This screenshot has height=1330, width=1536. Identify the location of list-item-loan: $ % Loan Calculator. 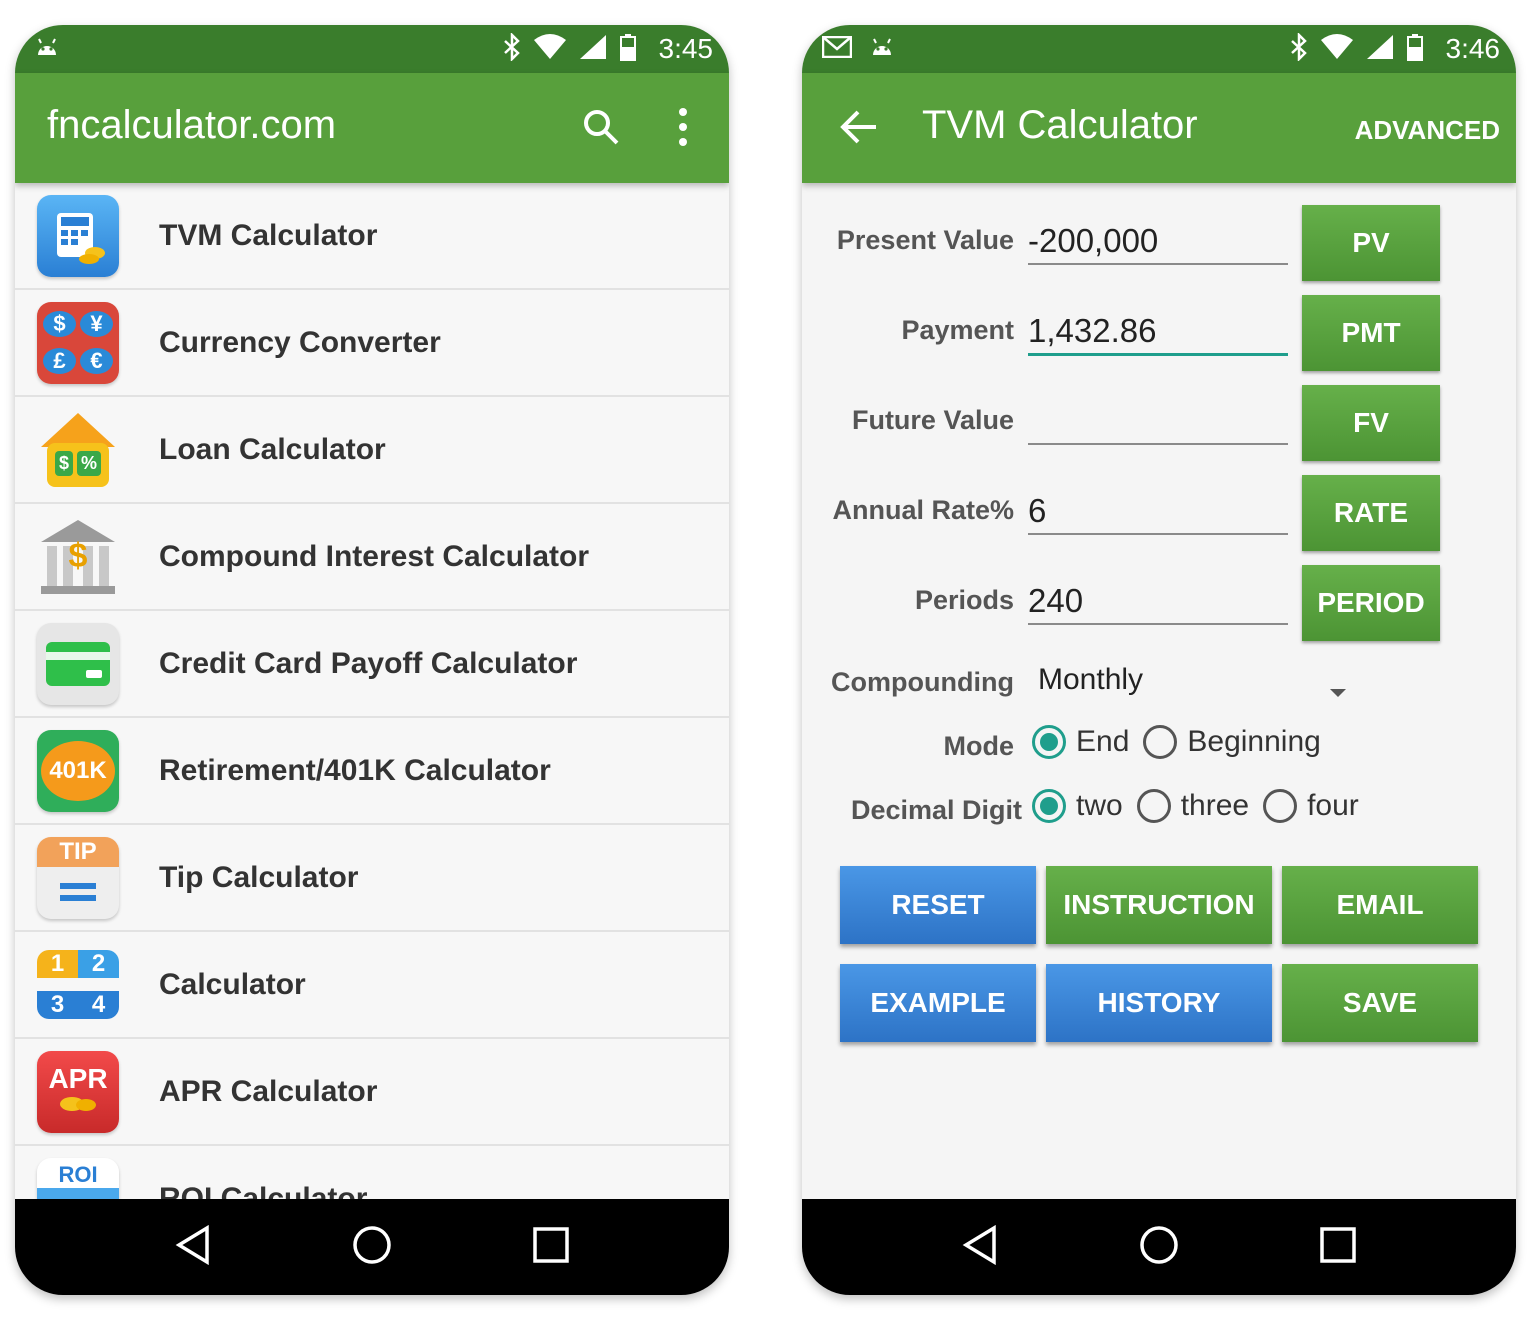
(372, 450).